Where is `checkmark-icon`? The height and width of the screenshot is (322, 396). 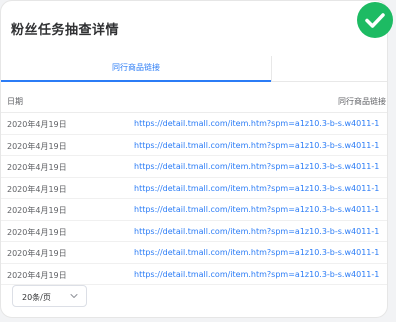
checkmark-icon is located at coordinates (375, 20).